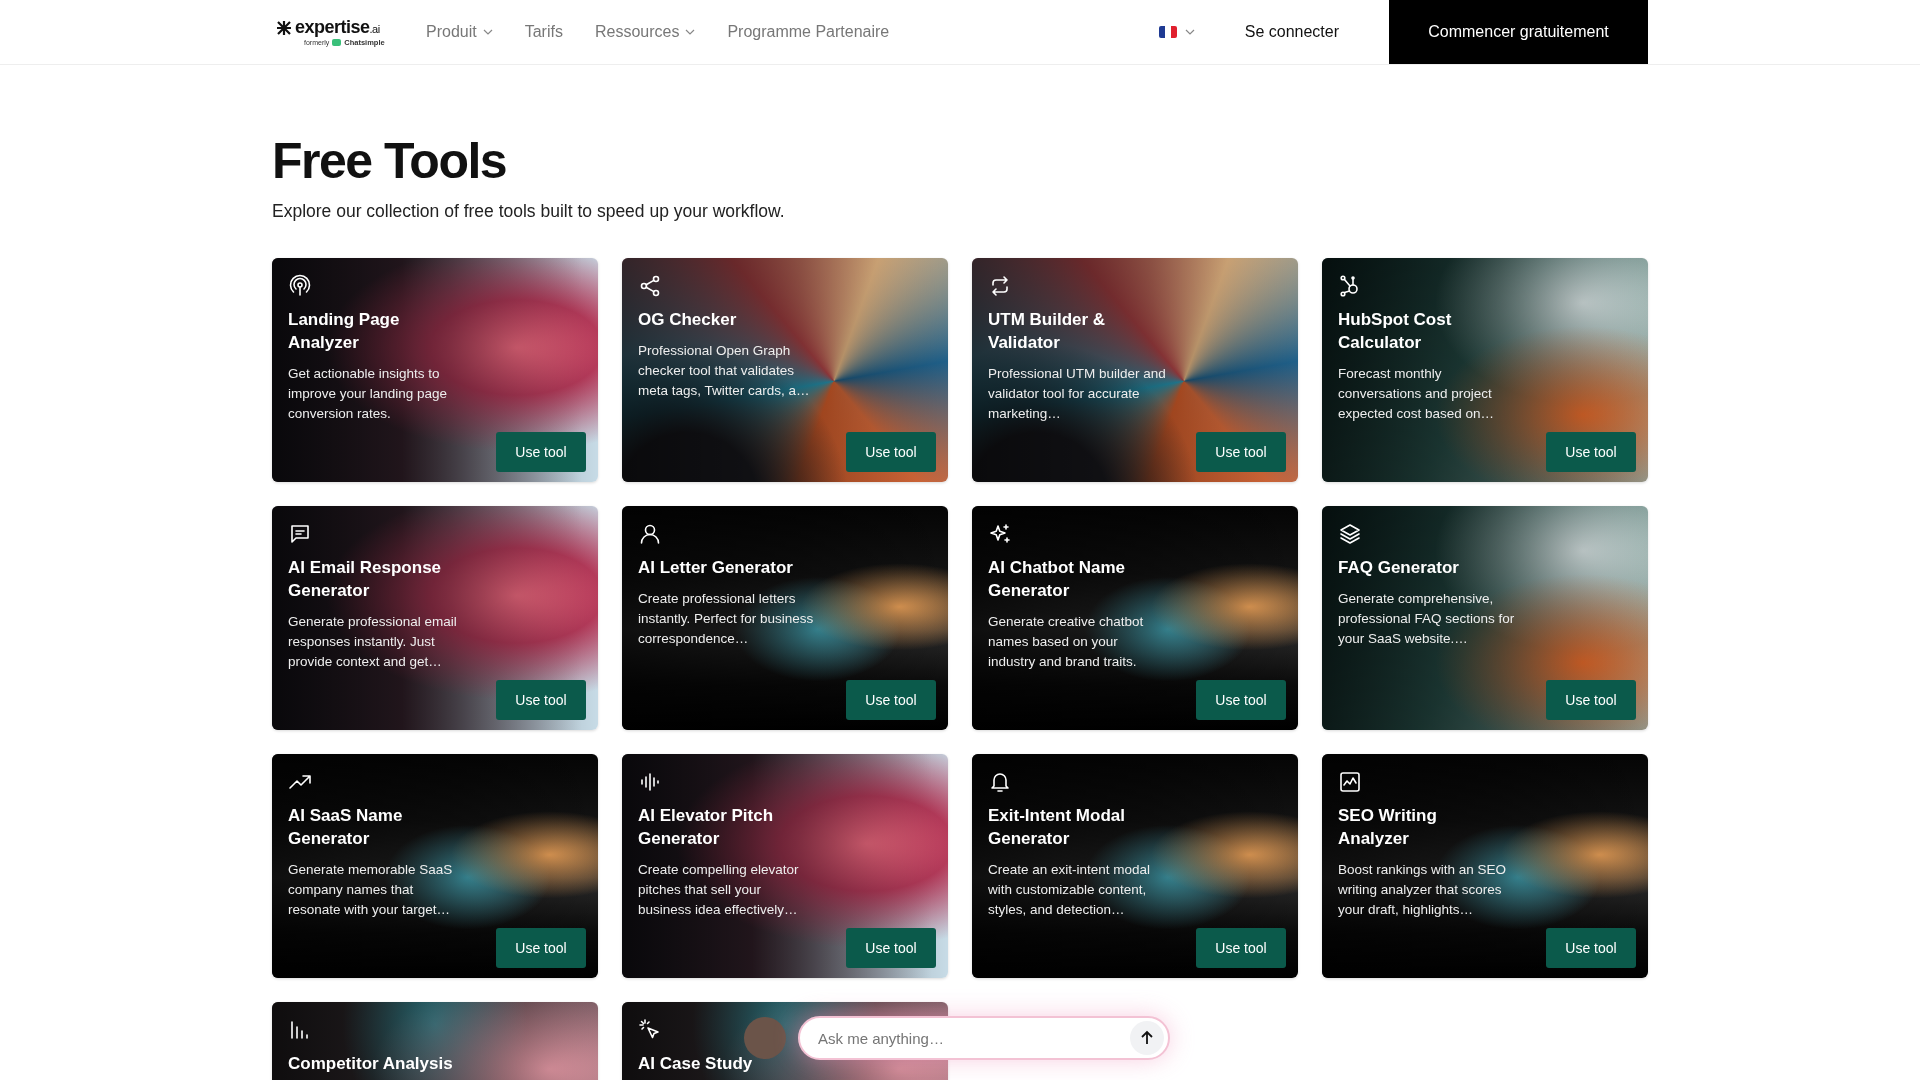  Describe the element at coordinates (337, 42) in the screenshot. I see `chat-logo-icon` at that location.